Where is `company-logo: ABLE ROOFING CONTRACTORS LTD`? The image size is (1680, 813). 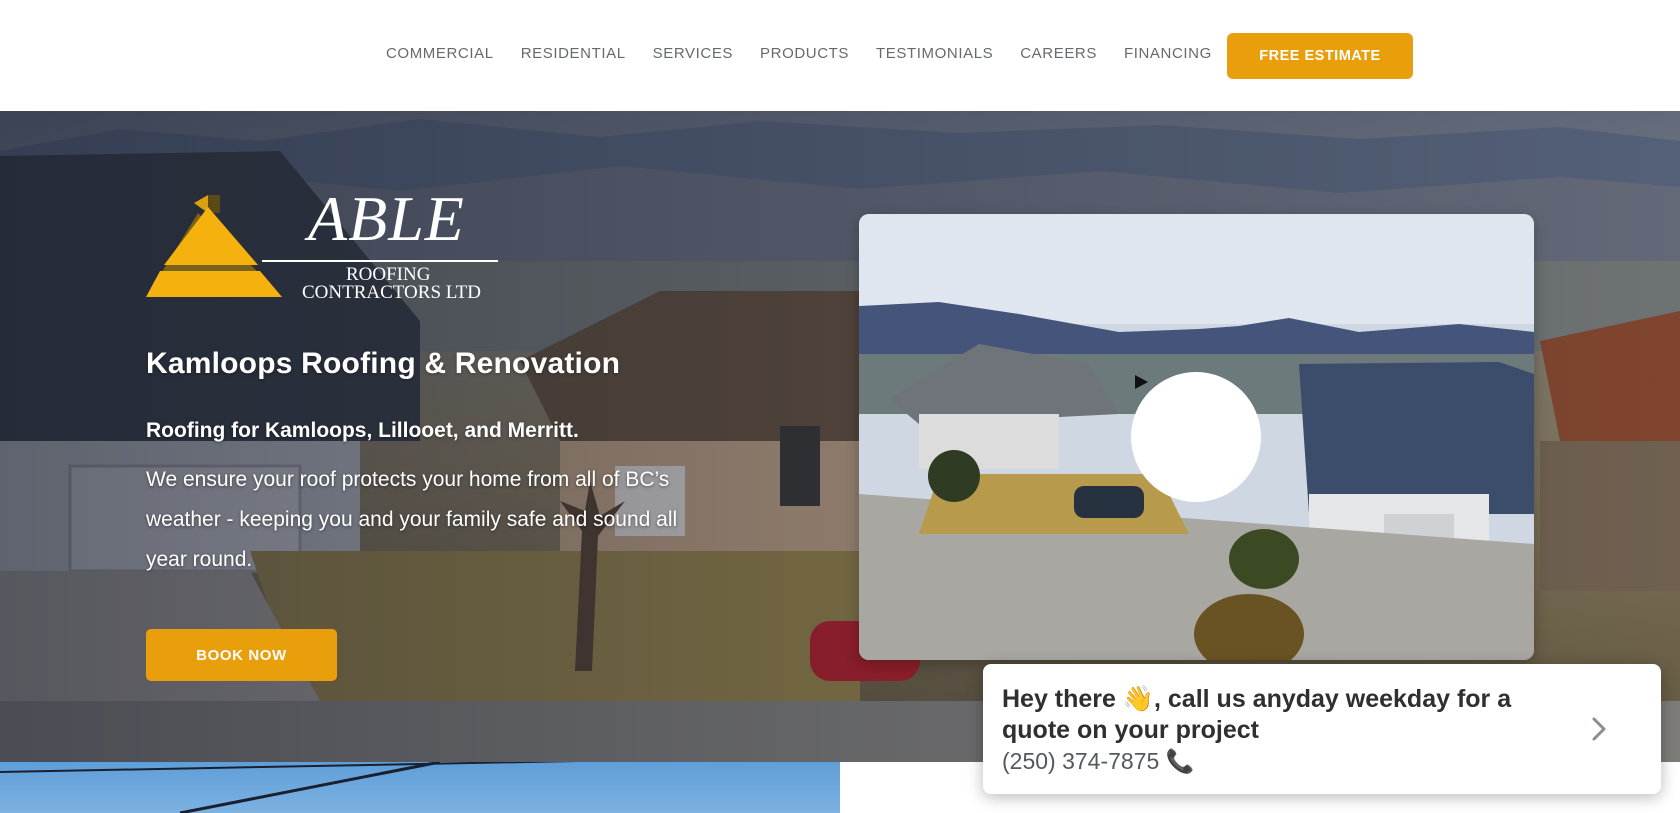 company-logo: ABLE ROOFING CONTRACTORS LTD is located at coordinates (326, 252).